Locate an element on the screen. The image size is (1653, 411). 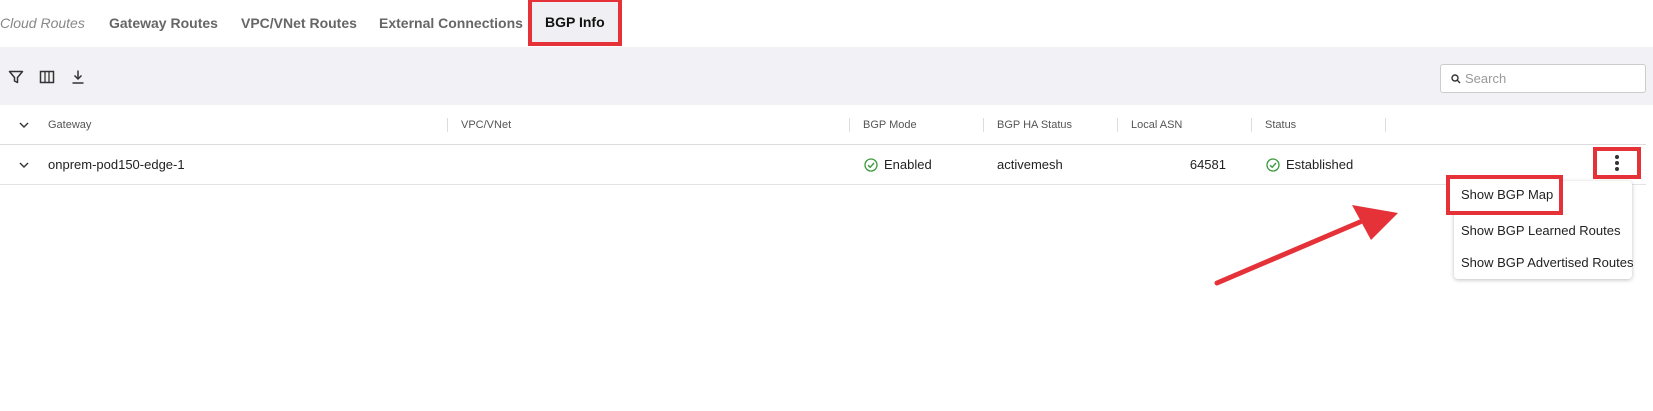
columns-icon is located at coordinates (47, 77).